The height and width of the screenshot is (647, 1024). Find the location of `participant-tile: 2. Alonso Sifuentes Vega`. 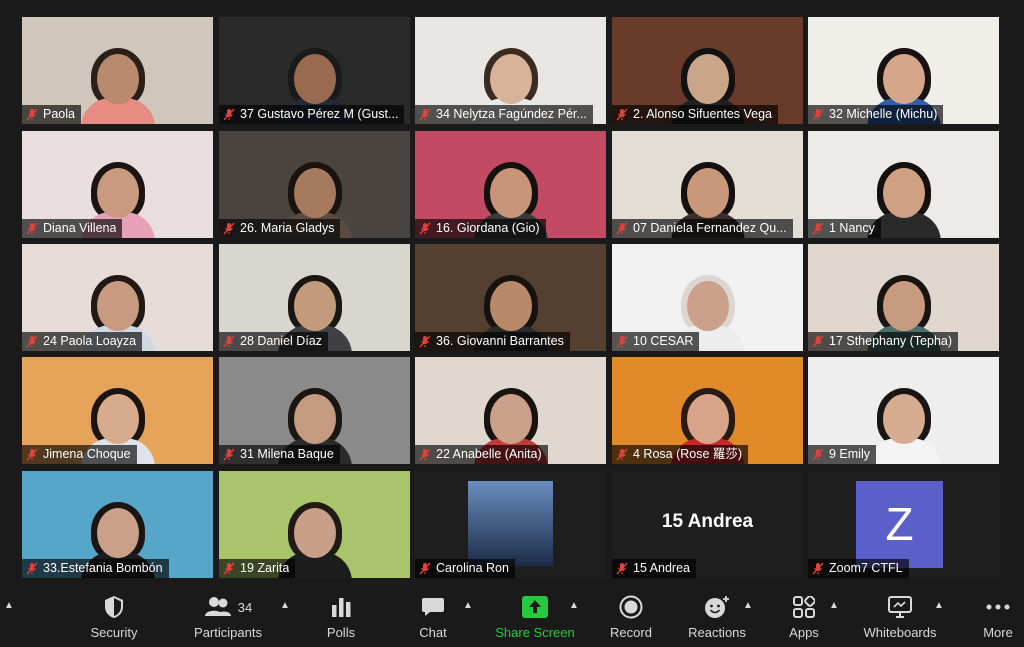

participant-tile: 2. Alonso Sifuentes Vega is located at coordinates (707, 70).